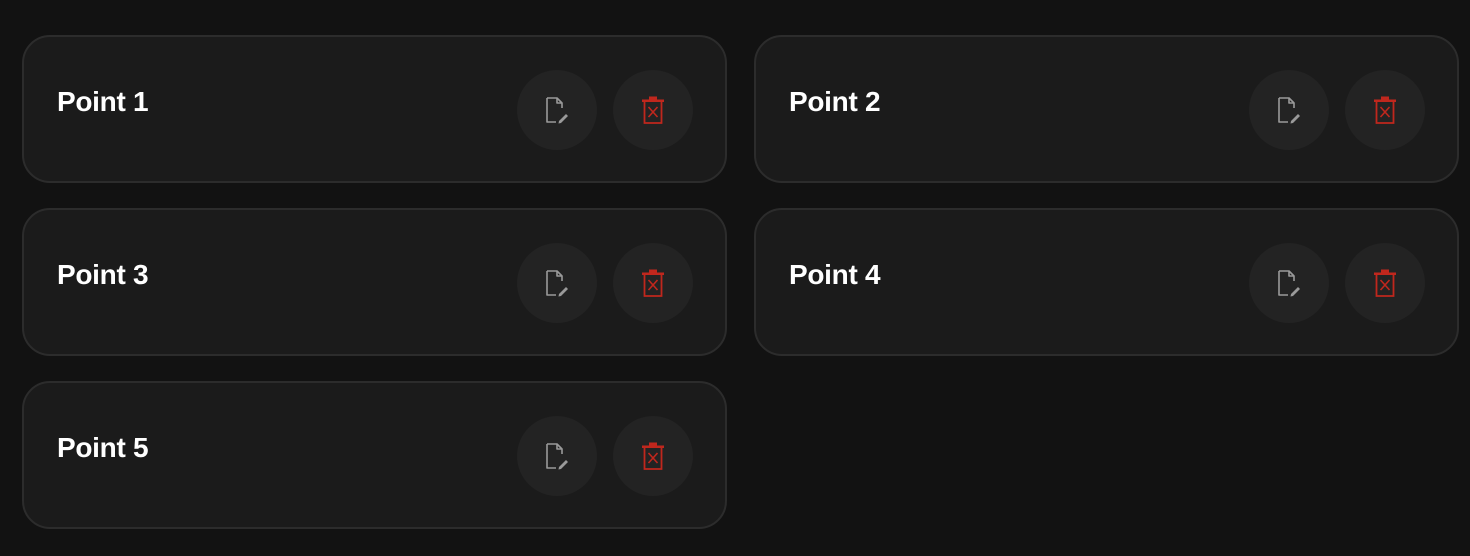 This screenshot has height=556, width=1470. I want to click on point-card: Point 3, so click(374, 282).